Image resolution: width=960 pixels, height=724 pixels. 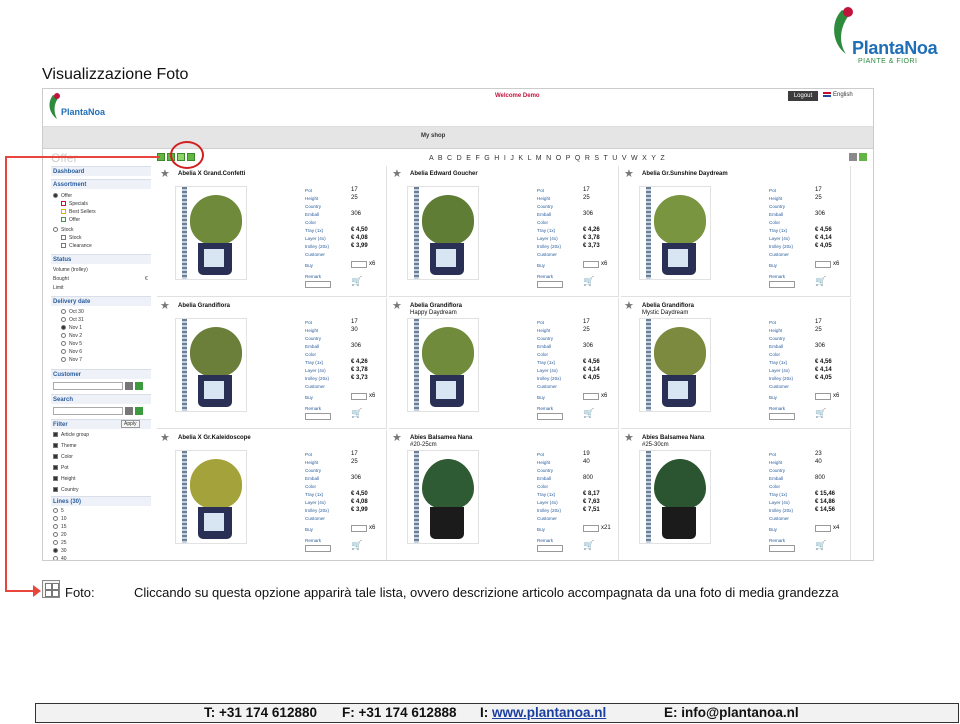 I want to click on lines-option: 40, so click(x=60, y=558).